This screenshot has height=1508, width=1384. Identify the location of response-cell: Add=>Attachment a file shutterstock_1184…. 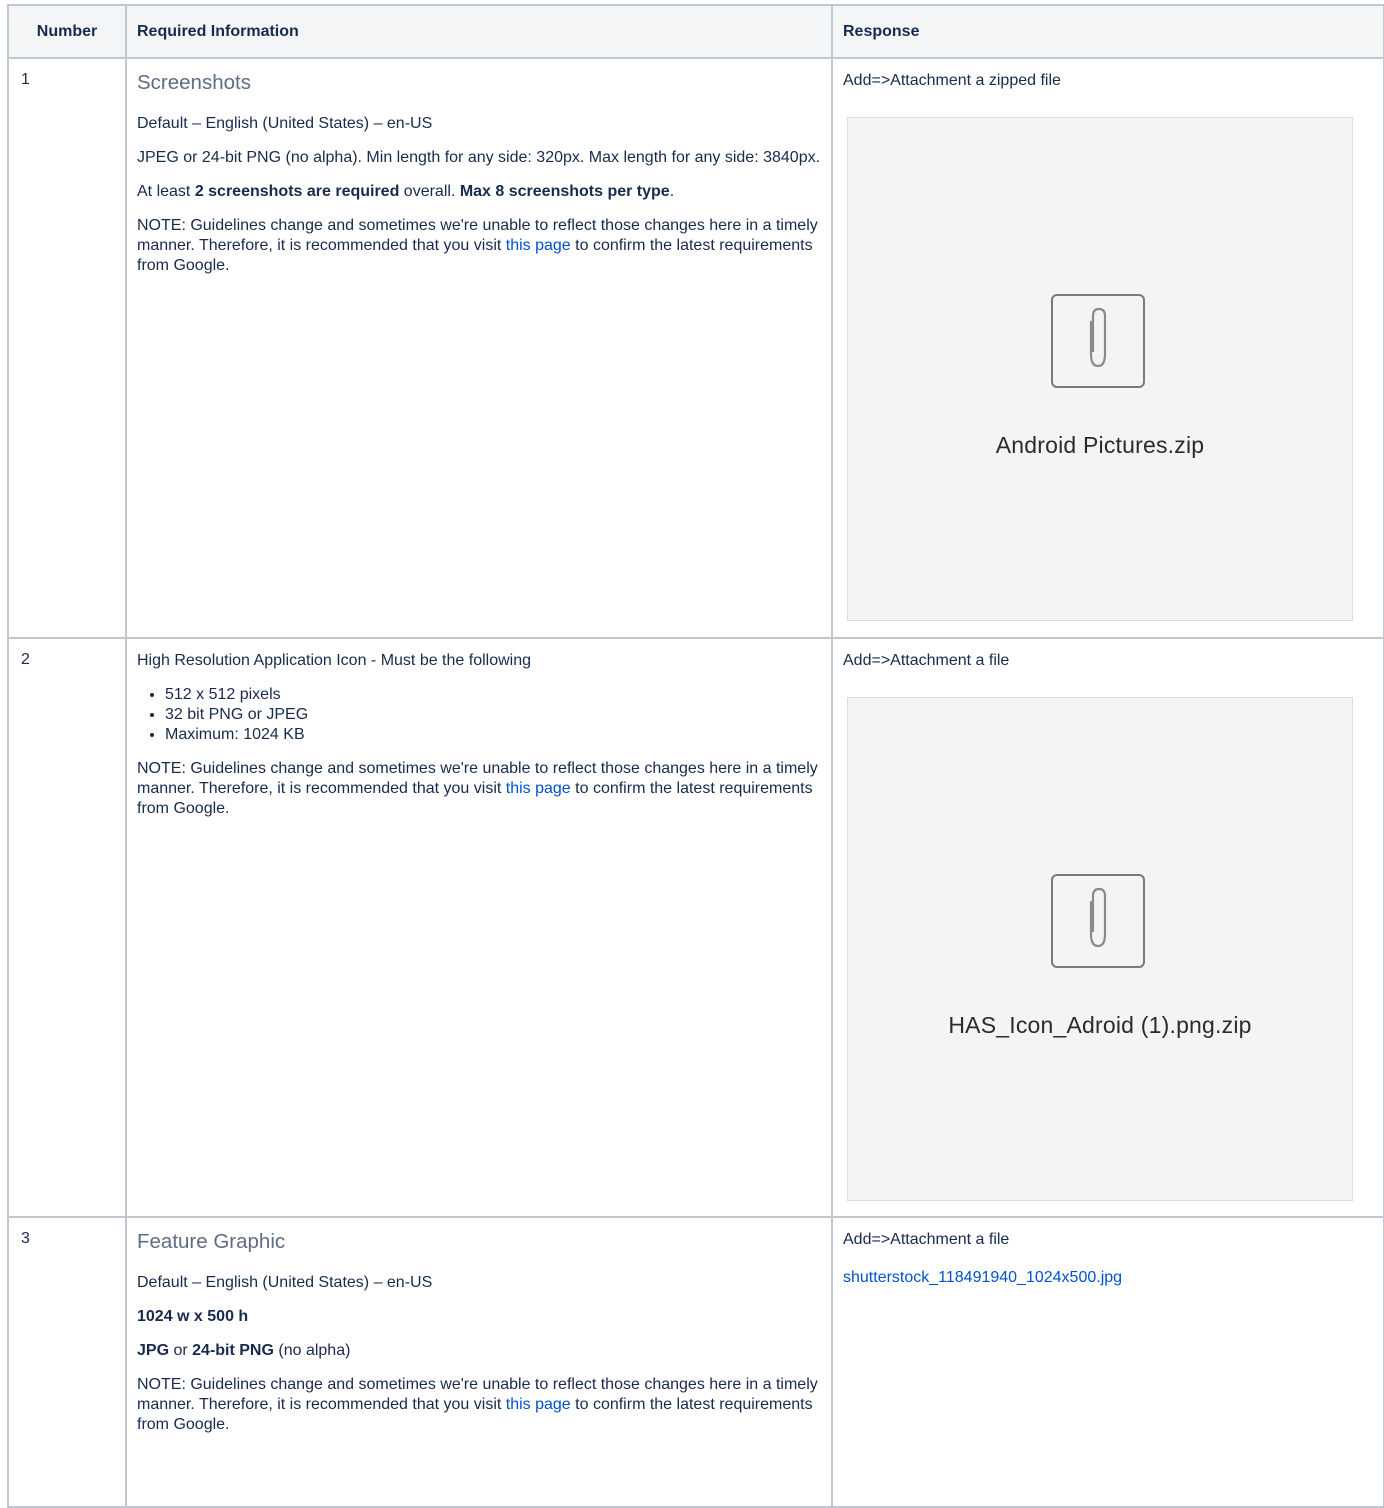
(1107, 1362).